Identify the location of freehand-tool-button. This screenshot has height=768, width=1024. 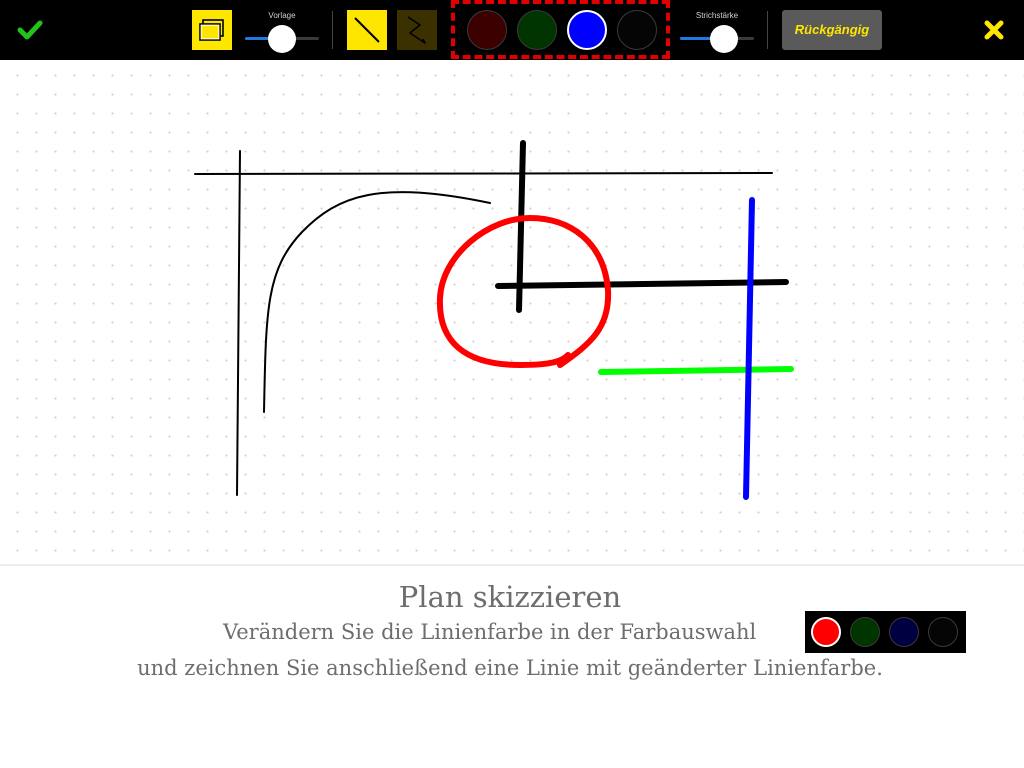
(417, 30).